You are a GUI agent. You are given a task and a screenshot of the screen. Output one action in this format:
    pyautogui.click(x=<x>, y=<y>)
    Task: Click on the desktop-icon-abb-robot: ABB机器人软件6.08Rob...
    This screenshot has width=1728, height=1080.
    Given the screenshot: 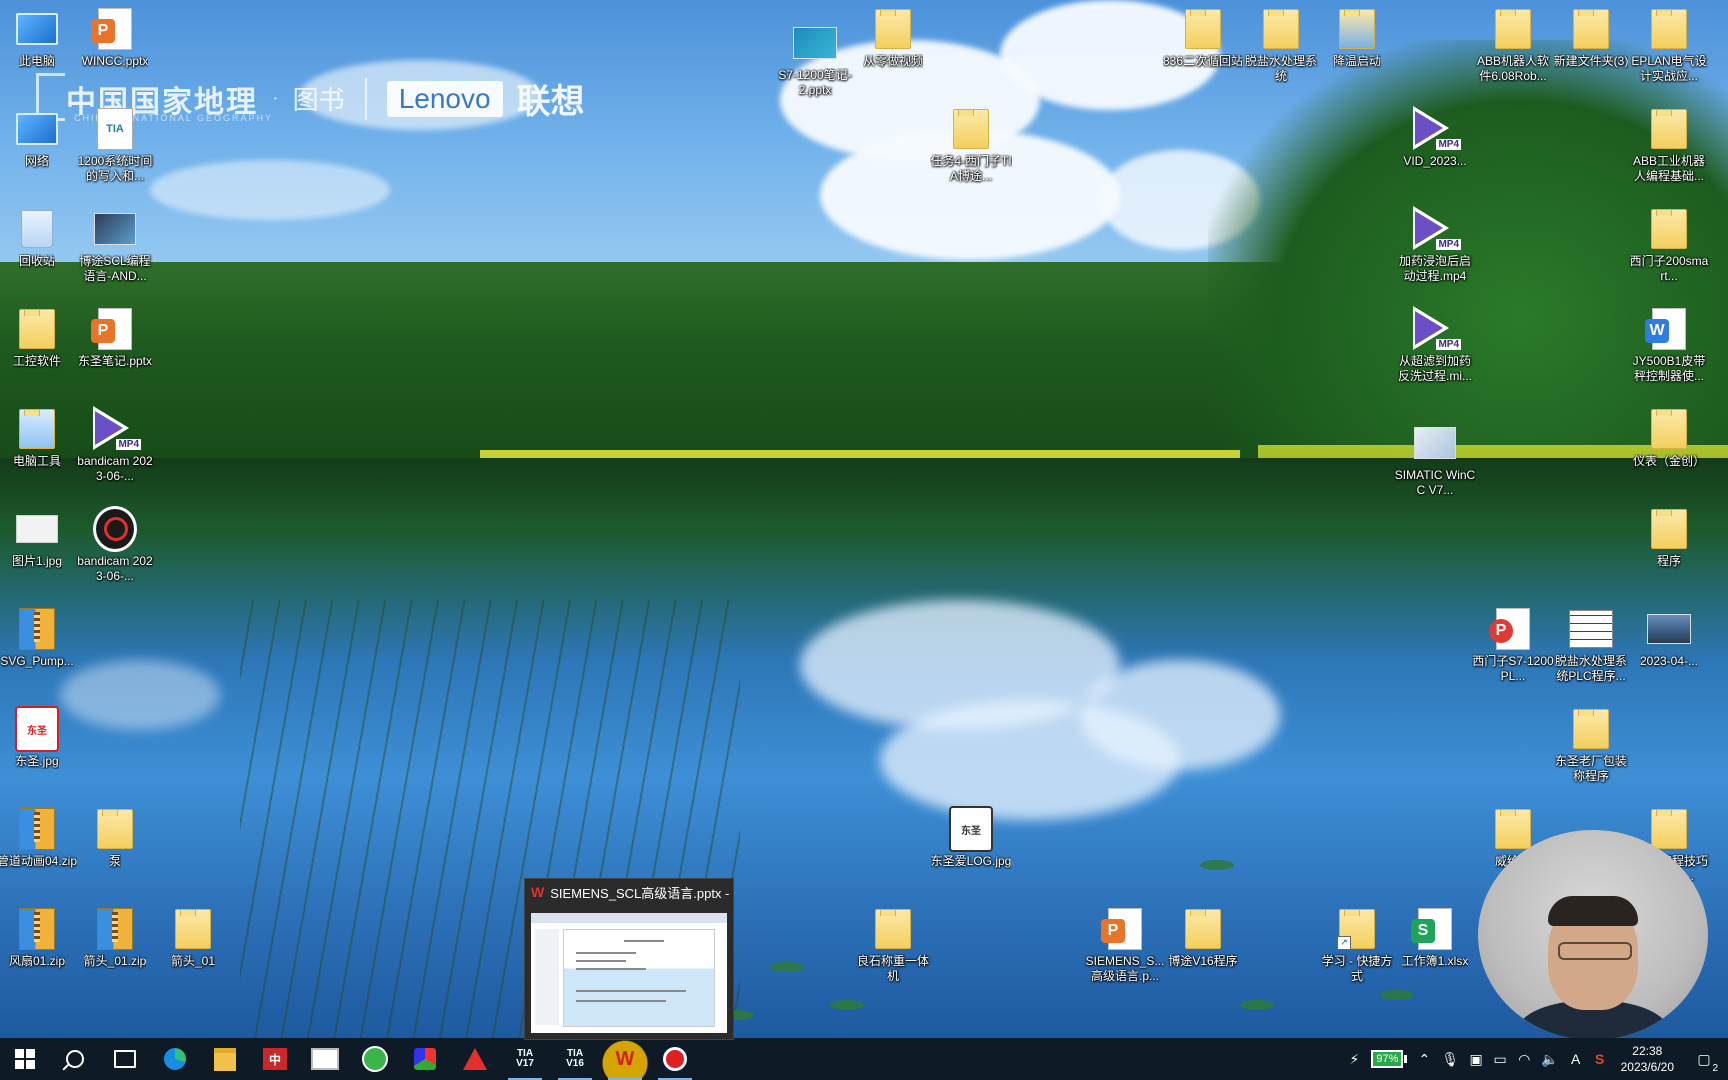 What is the action you would take?
    pyautogui.click(x=1513, y=45)
    